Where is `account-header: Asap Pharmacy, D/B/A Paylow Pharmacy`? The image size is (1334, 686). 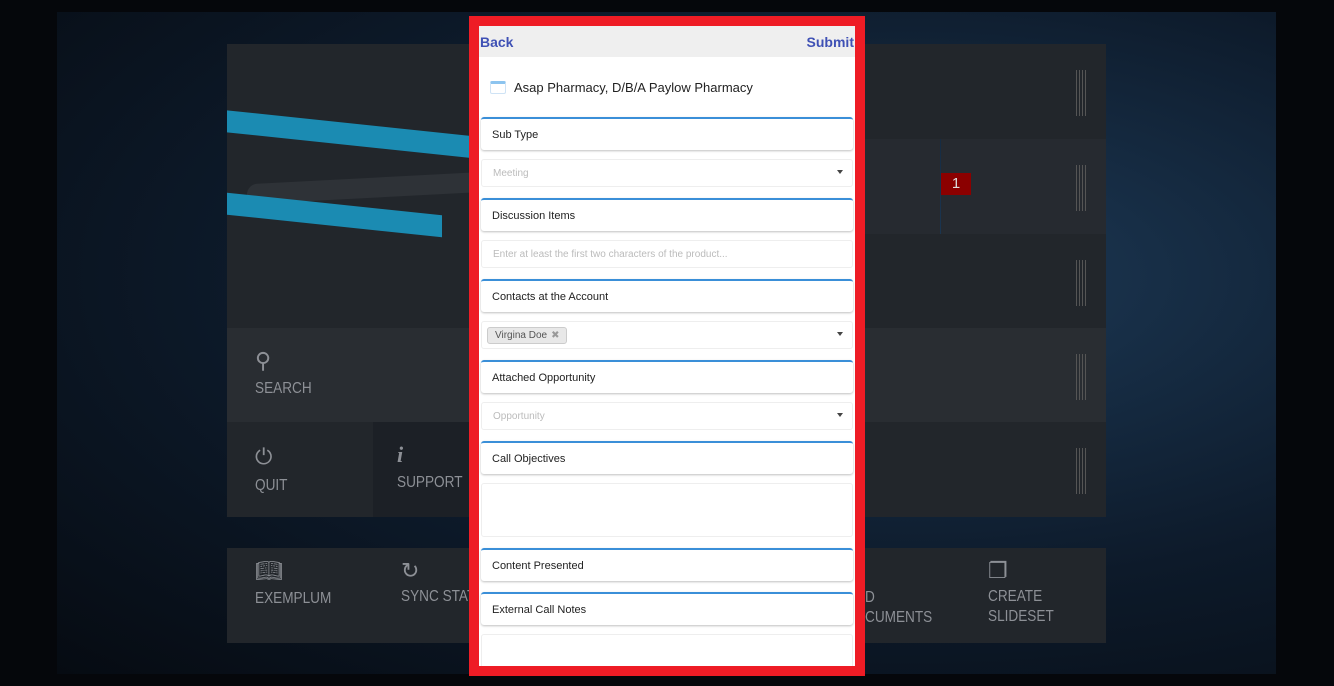 account-header: Asap Pharmacy, D/B/A Paylow Pharmacy is located at coordinates (667, 87).